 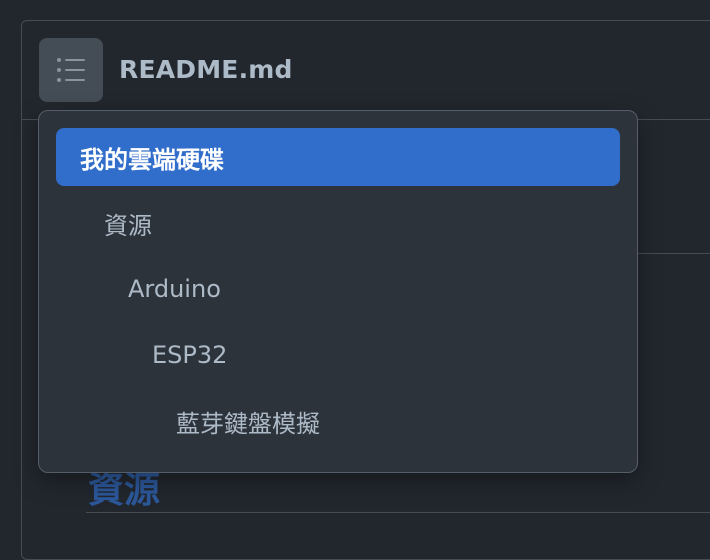 What do you see at coordinates (338, 355) in the screenshot?
I see `toc-item-esp32: ESP32` at bounding box center [338, 355].